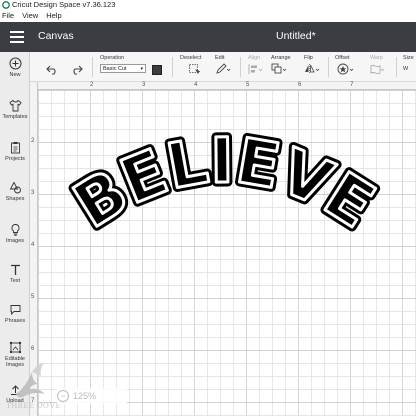  I want to click on watermark-text: THREE DOVE, so click(33, 405).